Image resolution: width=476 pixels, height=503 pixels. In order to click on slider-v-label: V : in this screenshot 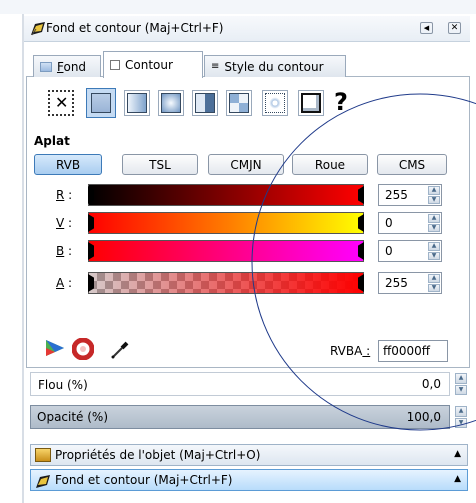, I will do `click(64, 223)`.